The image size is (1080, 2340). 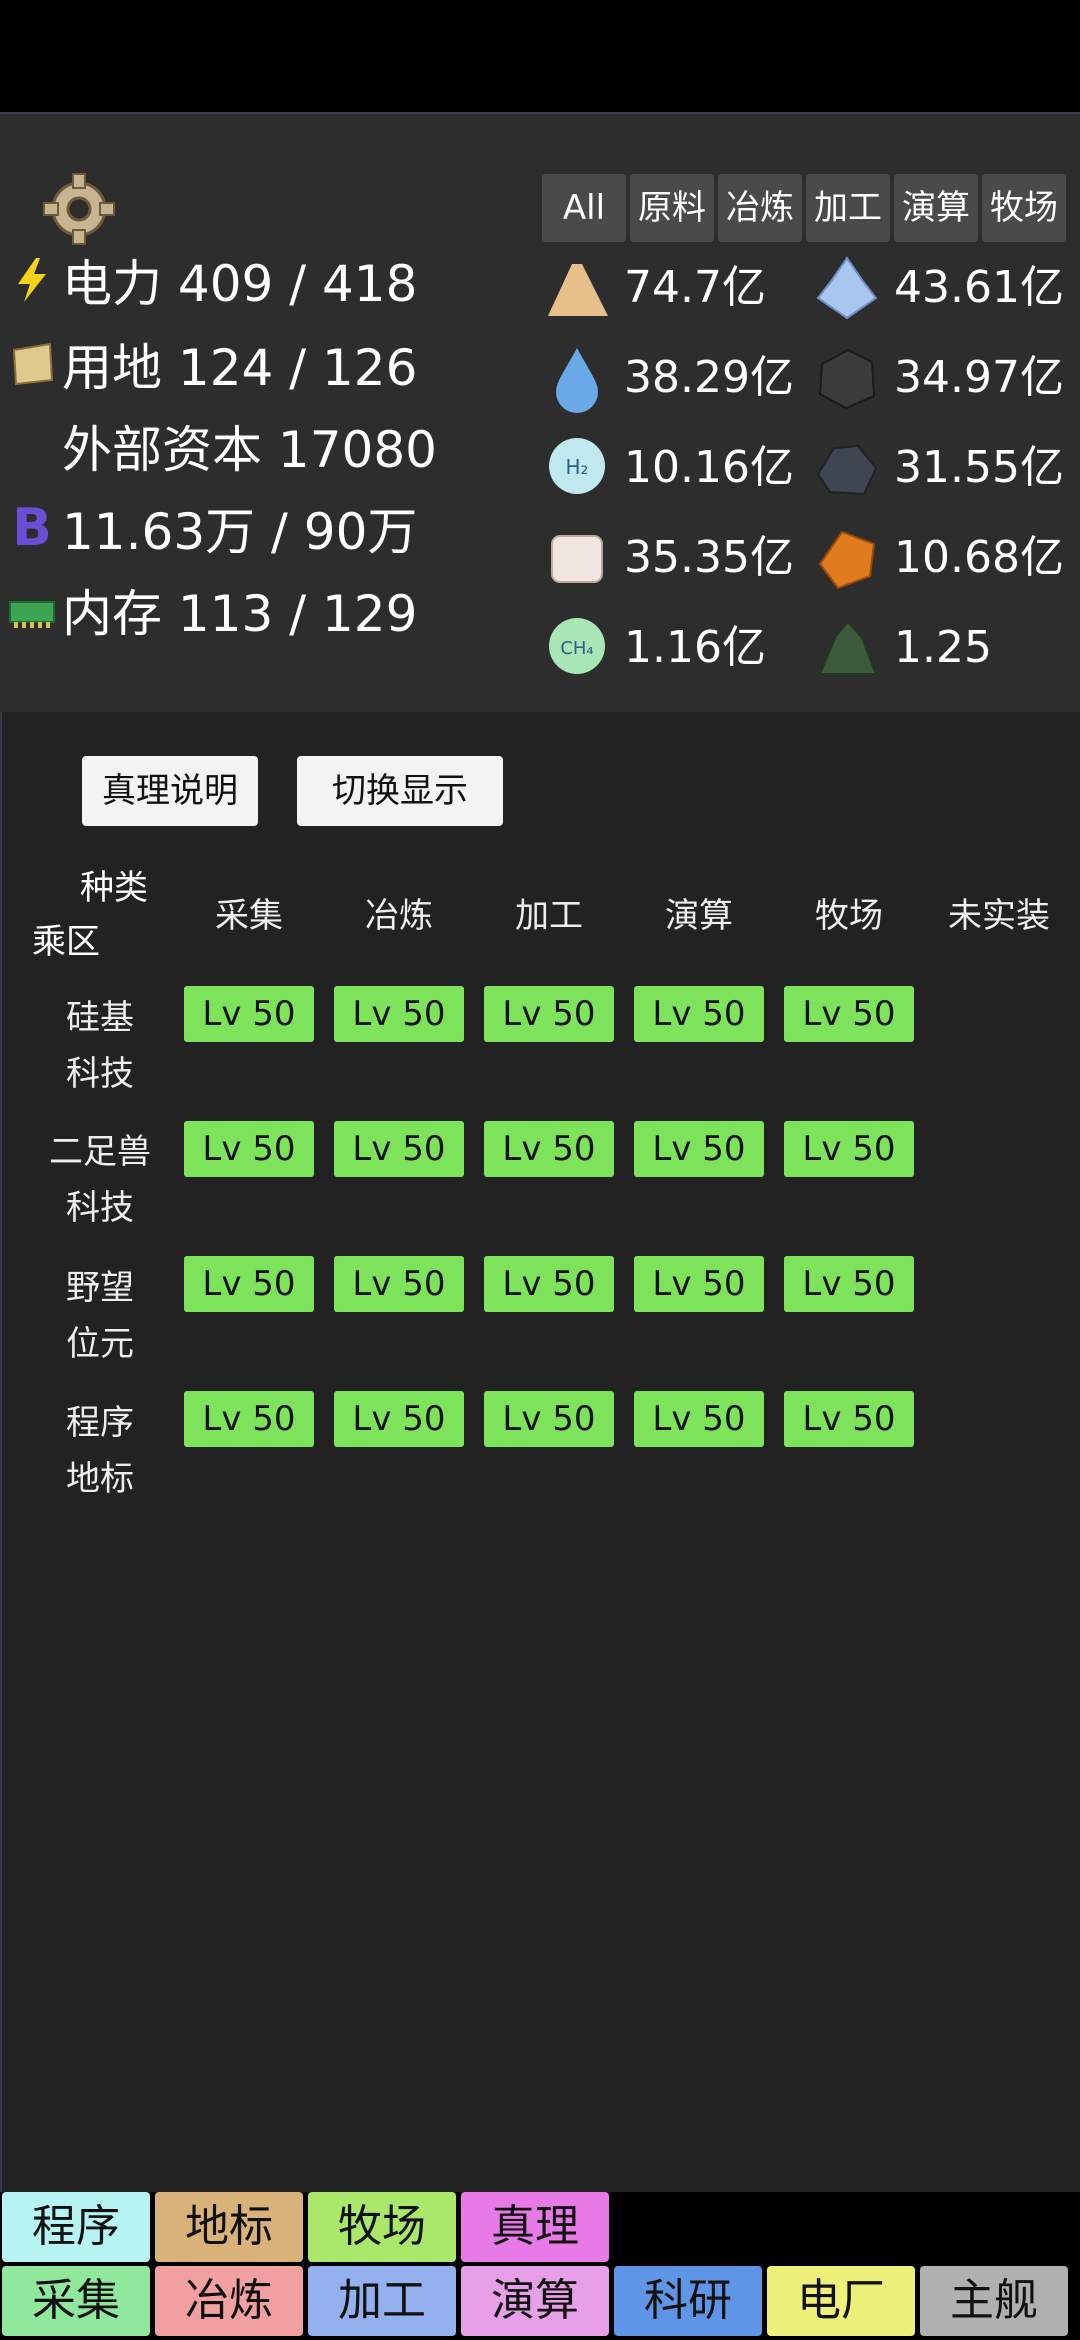 What do you see at coordinates (400, 791) in the screenshot?
I see `toggle-display-button: 切换显示` at bounding box center [400, 791].